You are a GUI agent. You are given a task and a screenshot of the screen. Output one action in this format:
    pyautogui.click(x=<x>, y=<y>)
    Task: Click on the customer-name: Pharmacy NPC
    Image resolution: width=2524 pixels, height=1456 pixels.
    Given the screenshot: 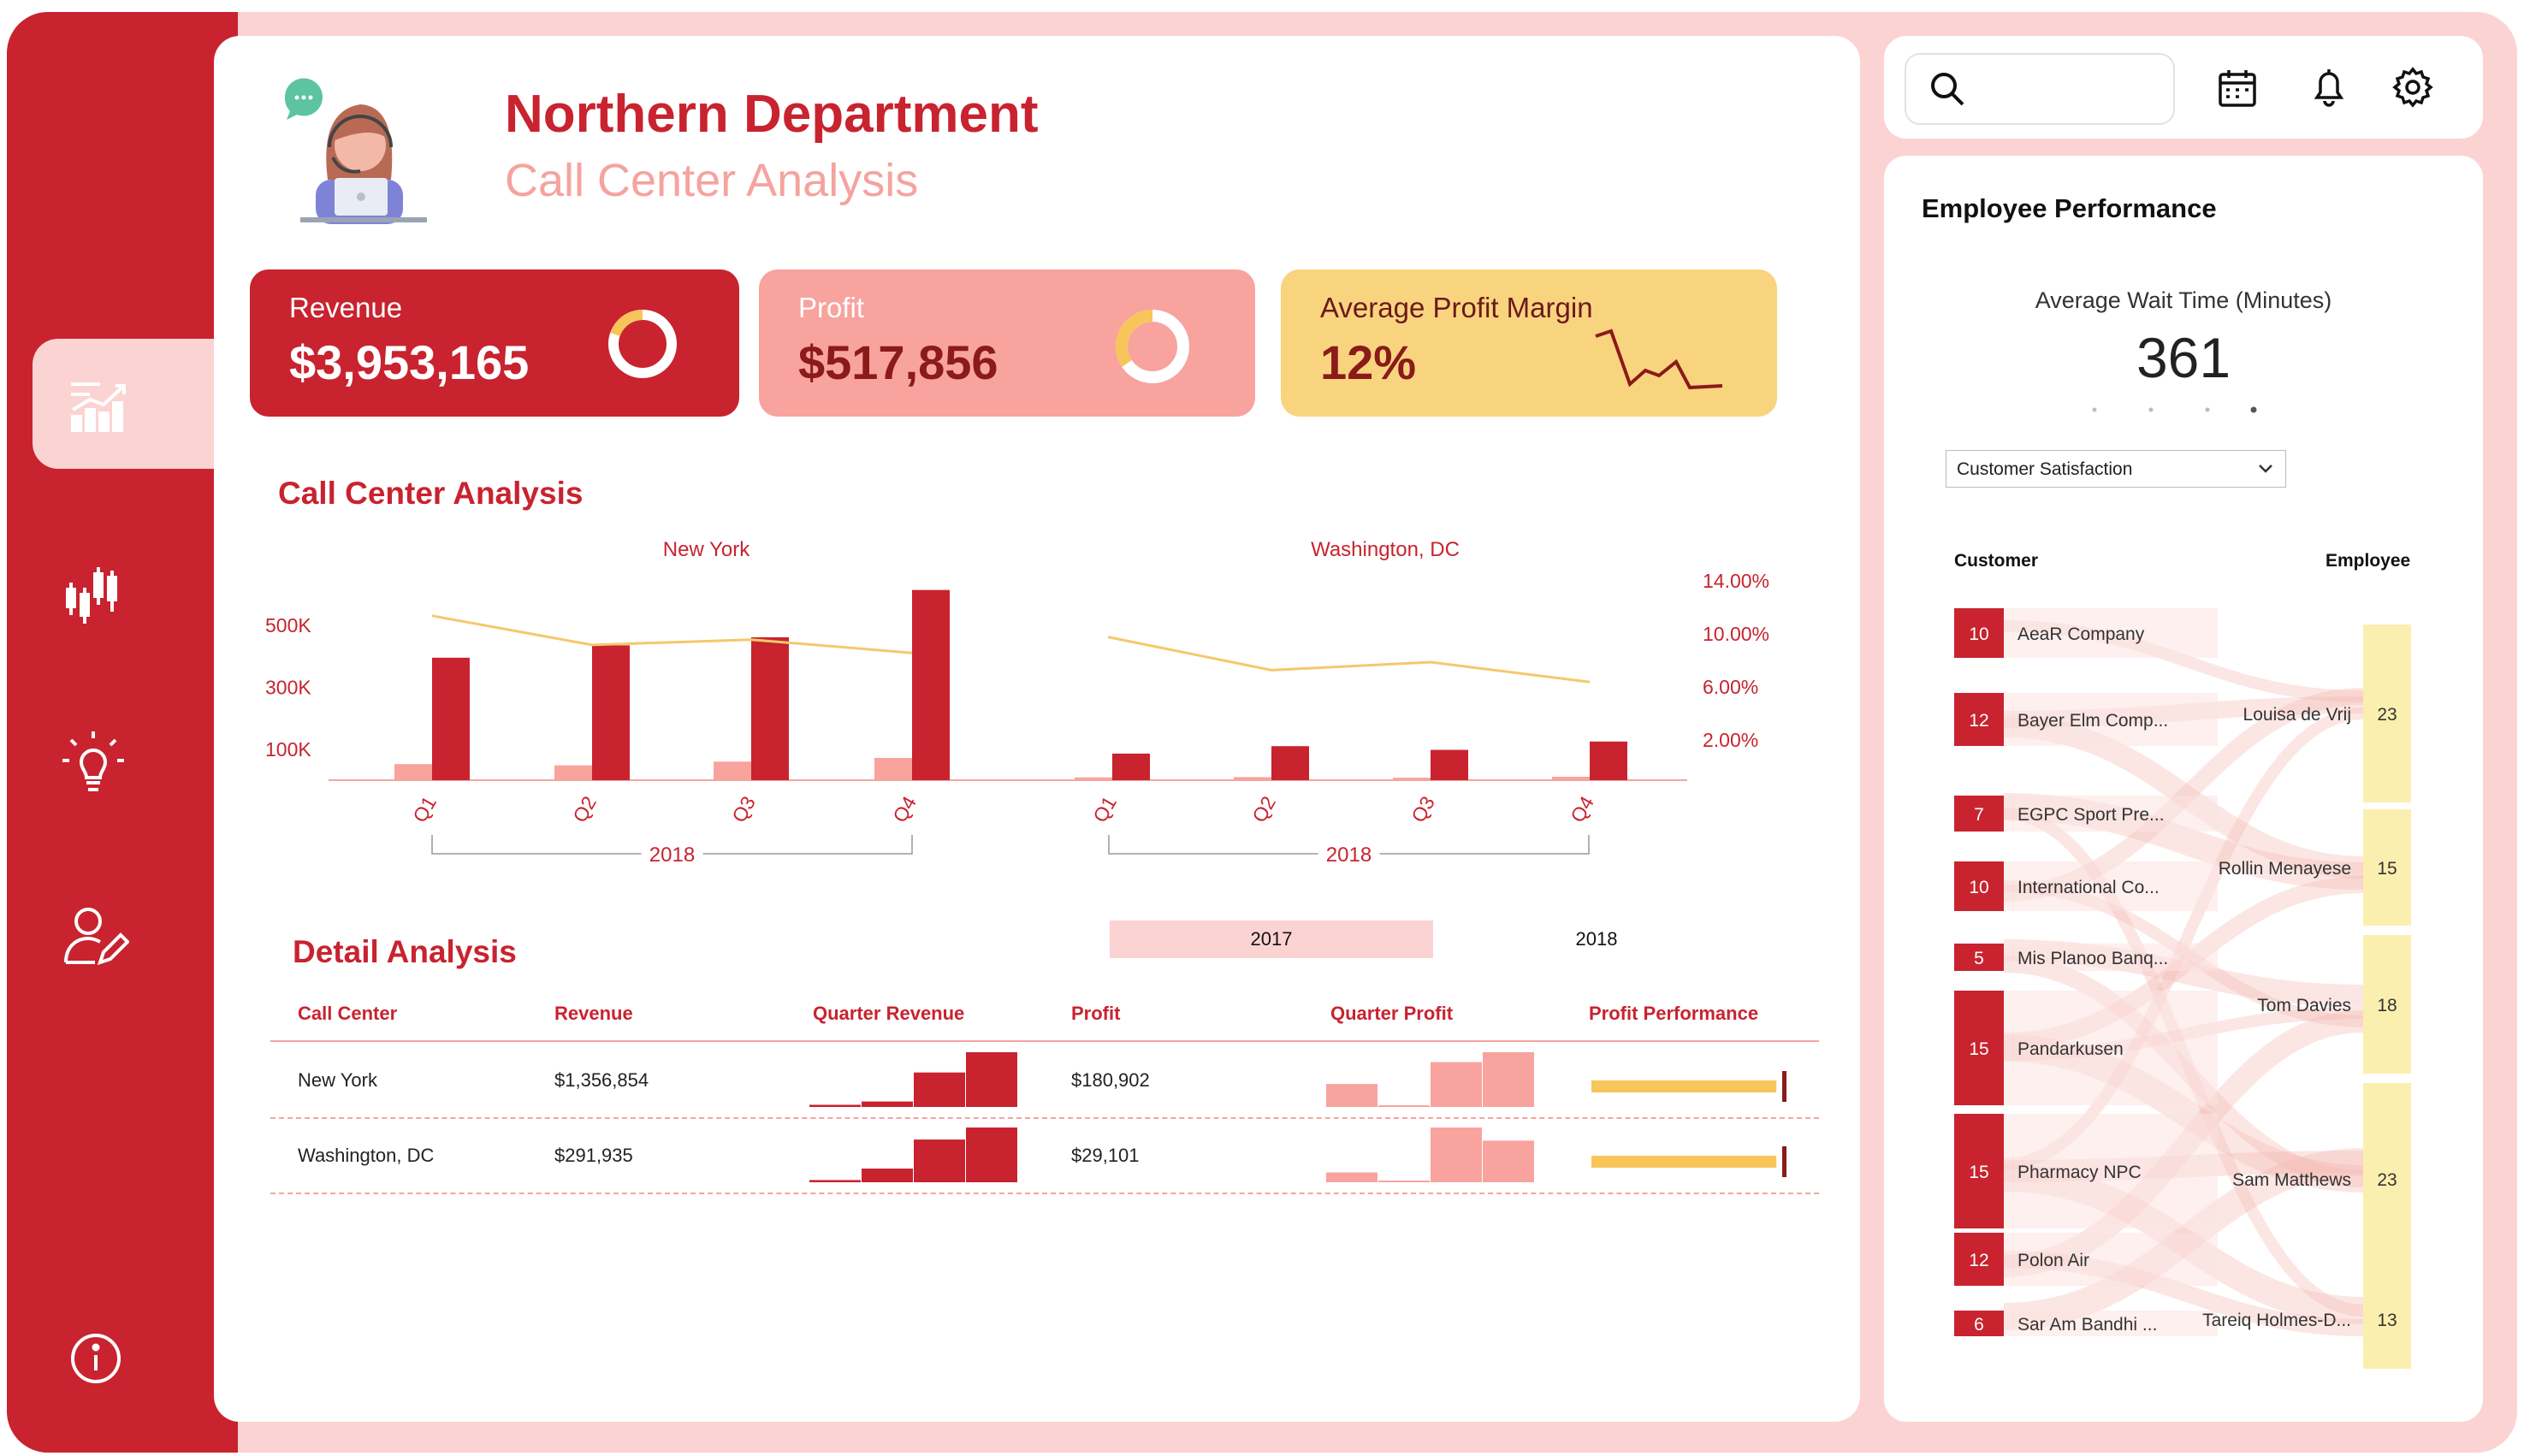 What is the action you would take?
    pyautogui.click(x=2079, y=1172)
    